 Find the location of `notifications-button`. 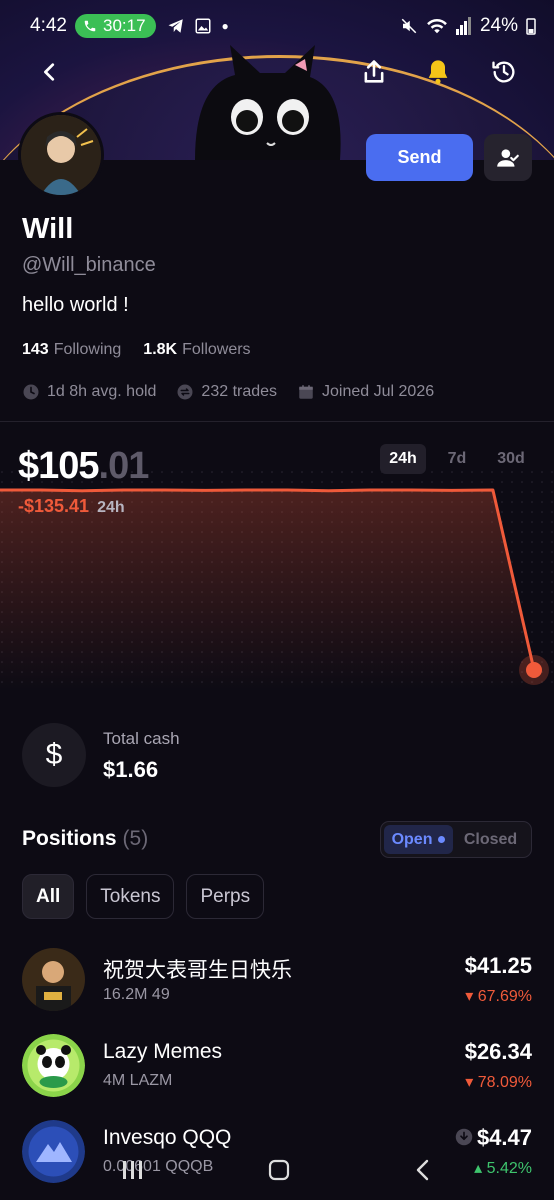

notifications-button is located at coordinates (438, 72).